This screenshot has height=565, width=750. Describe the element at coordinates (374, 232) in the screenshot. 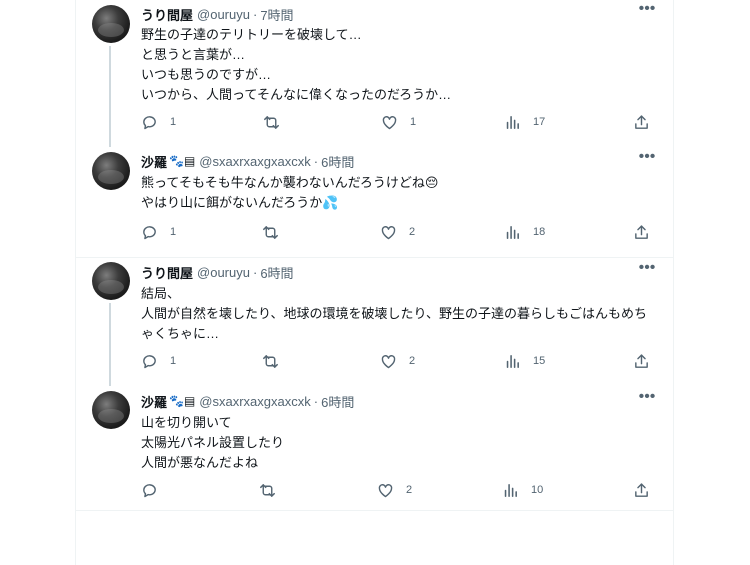

I see `action-bar: 1 2 18` at that location.